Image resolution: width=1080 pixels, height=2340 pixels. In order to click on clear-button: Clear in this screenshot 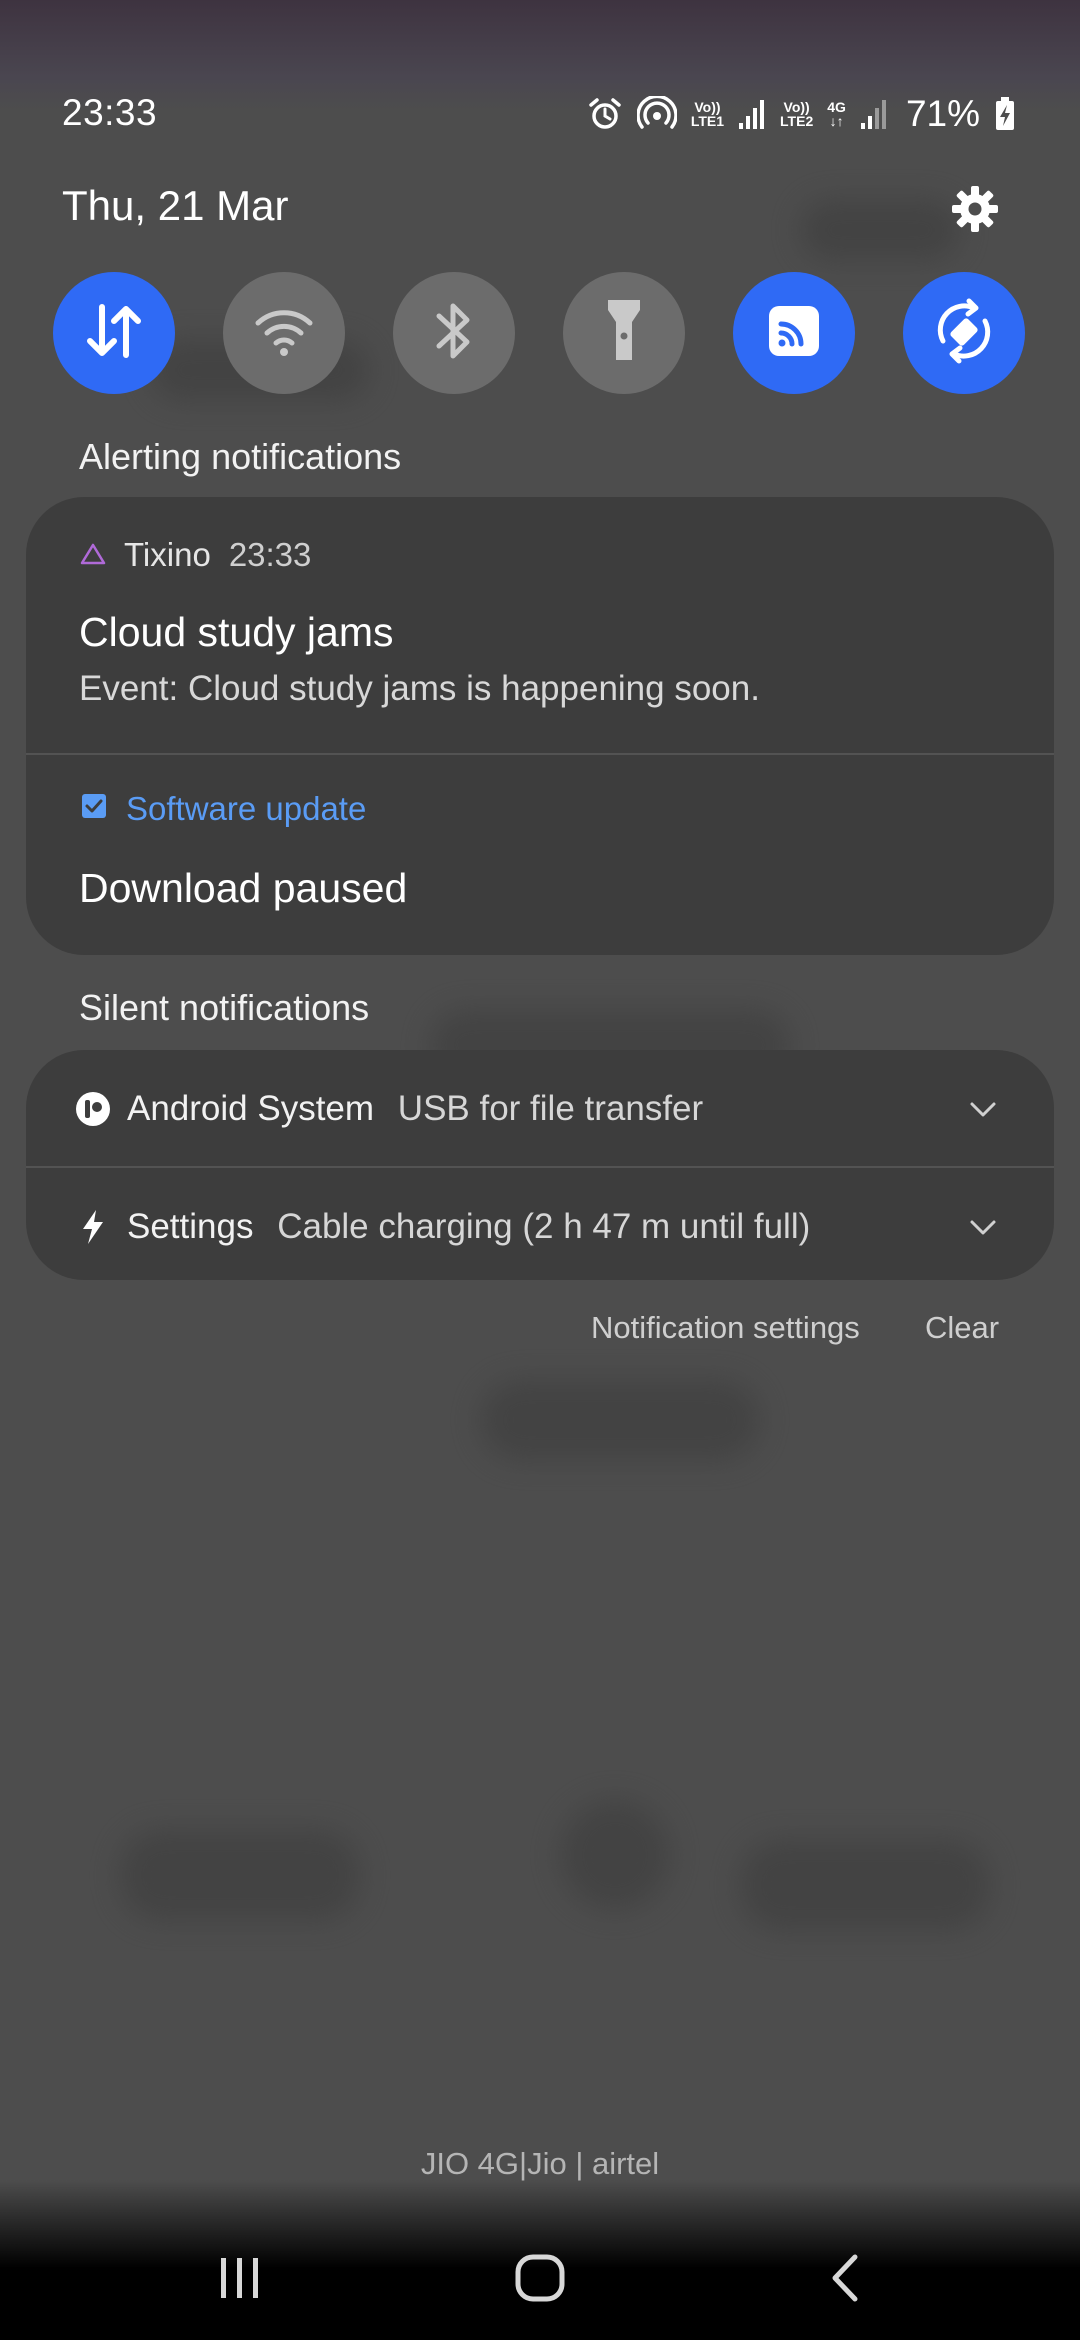, I will do `click(962, 1328)`.